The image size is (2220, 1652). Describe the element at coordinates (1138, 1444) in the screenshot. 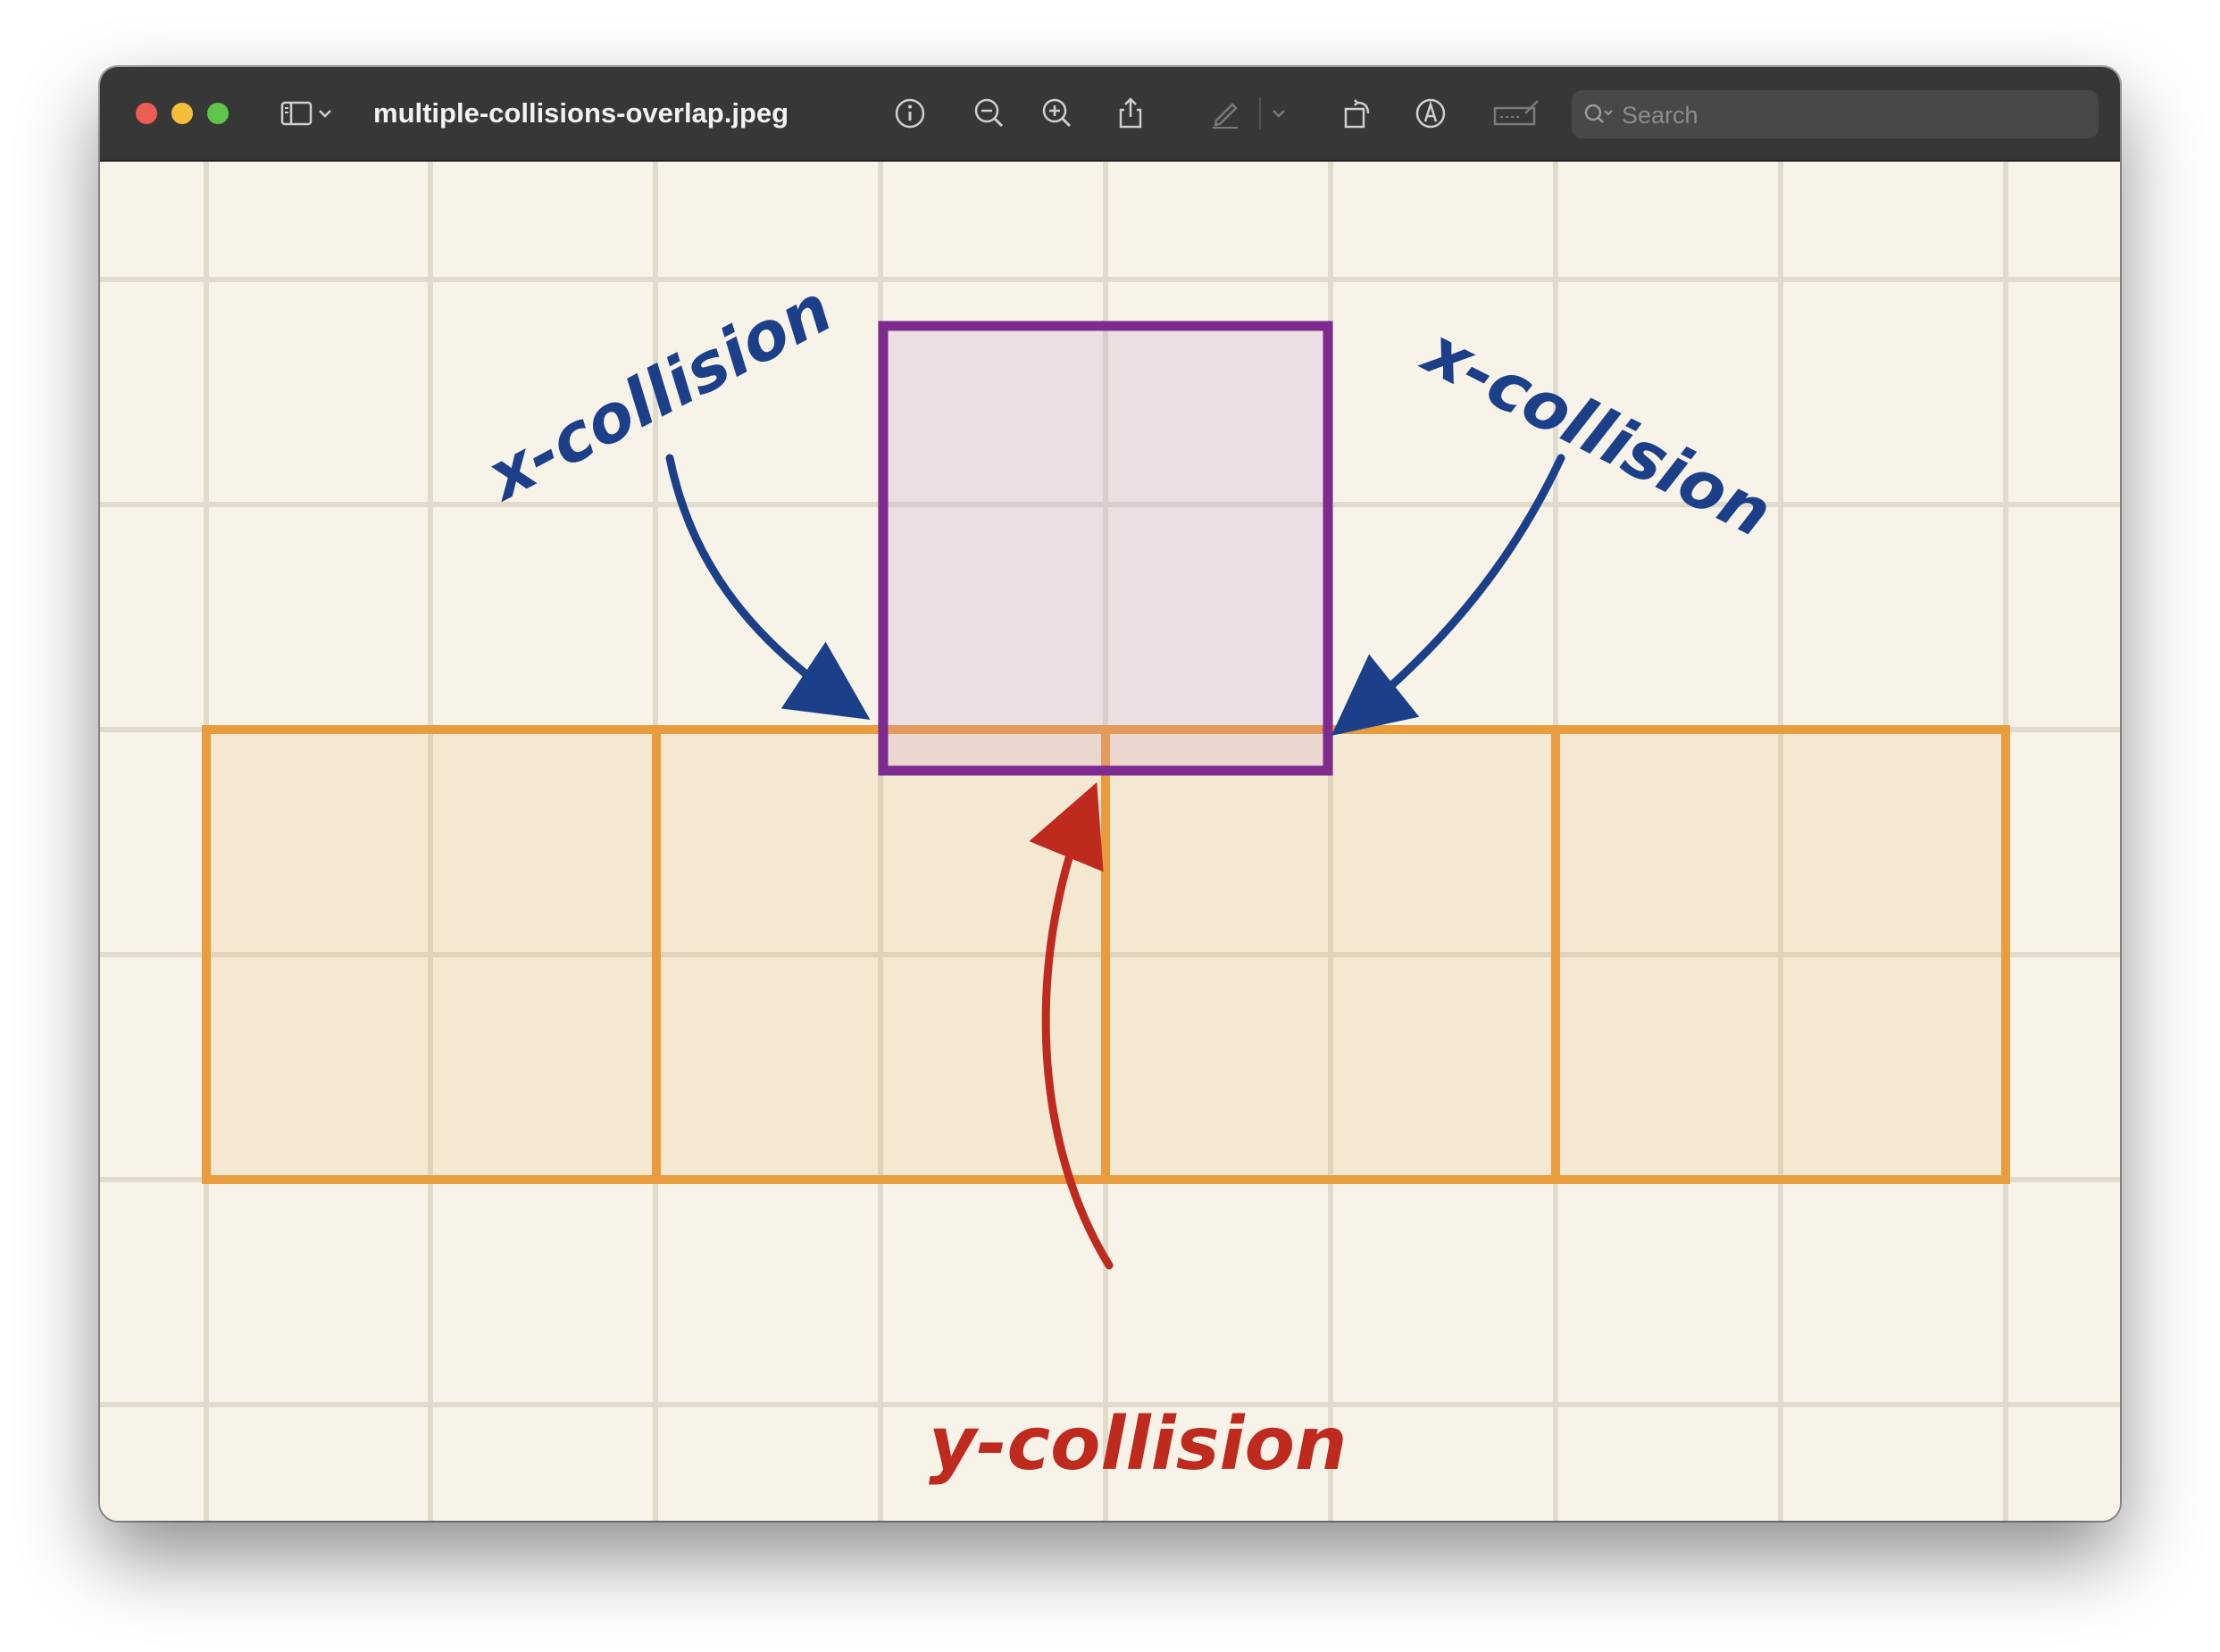

I see `y-collision-label: y-collision` at that location.